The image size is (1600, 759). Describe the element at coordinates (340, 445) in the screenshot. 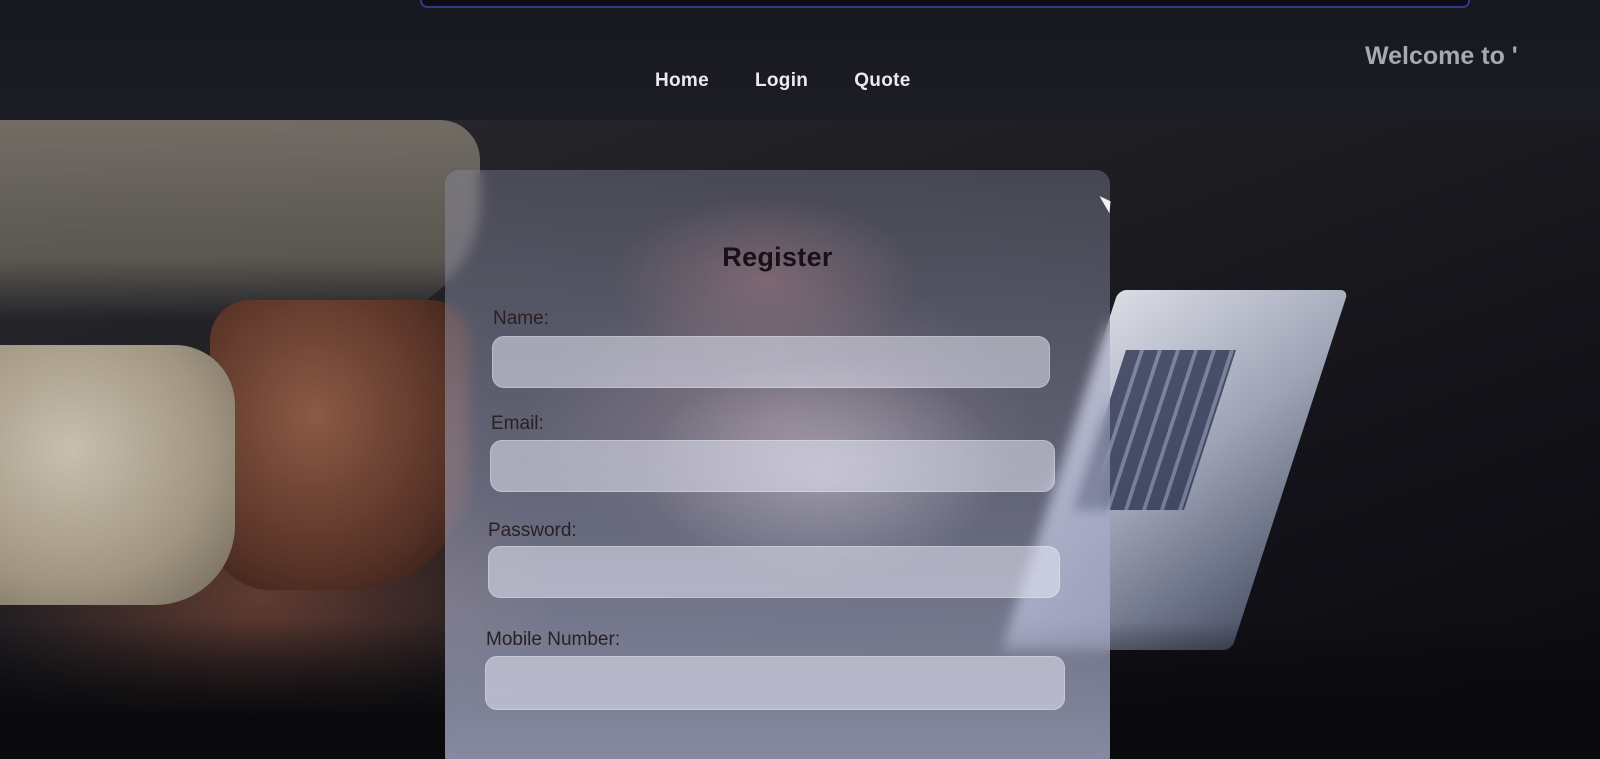

I see `background-arm-shape` at that location.